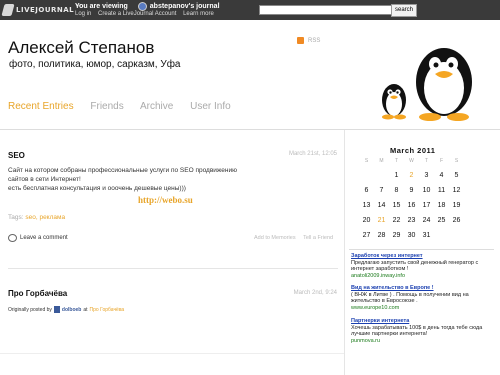 The height and width of the screenshot is (375, 500). What do you see at coordinates (394, 102) in the screenshot?
I see `small-penguin-icon` at bounding box center [394, 102].